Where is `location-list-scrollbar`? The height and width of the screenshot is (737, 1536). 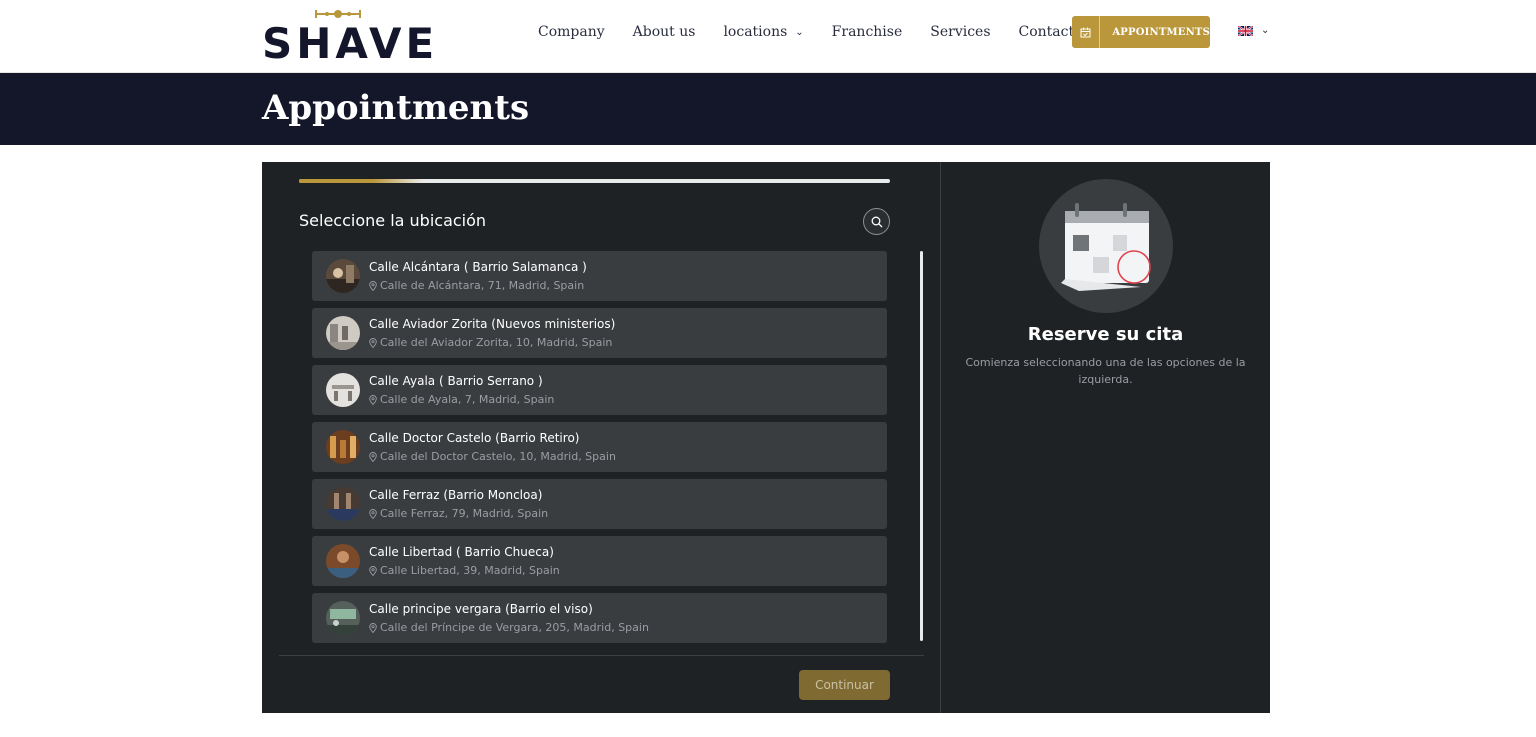 location-list-scrollbar is located at coordinates (921, 446).